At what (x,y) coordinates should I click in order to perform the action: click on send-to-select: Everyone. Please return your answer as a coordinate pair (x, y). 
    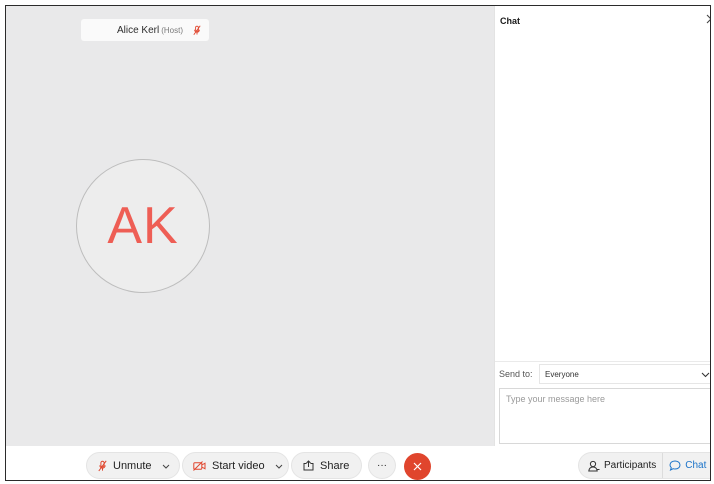
    Looking at the image, I should click on (624, 374).